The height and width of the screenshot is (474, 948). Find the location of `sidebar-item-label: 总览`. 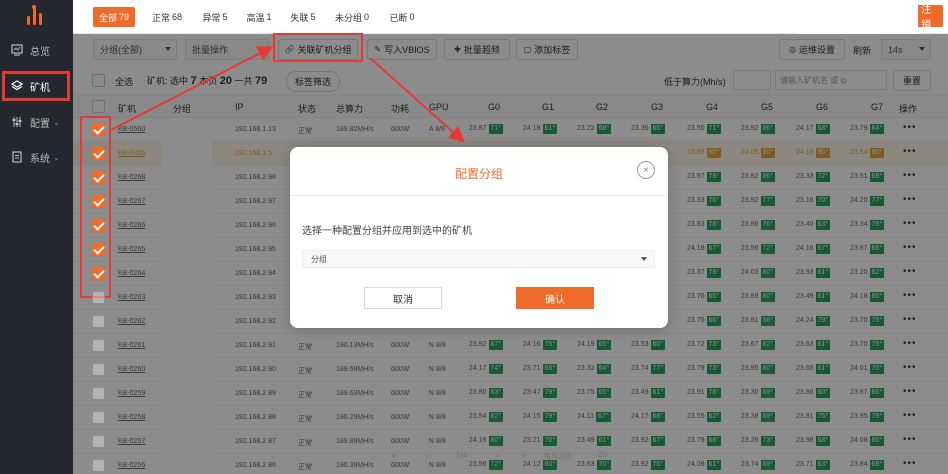

sidebar-item-label: 总览 is located at coordinates (40, 52).